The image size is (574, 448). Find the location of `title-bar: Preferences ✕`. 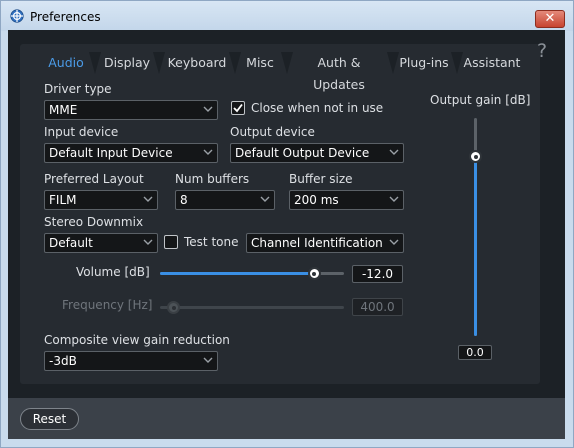

title-bar: Preferences ✕ is located at coordinates (287, 16).